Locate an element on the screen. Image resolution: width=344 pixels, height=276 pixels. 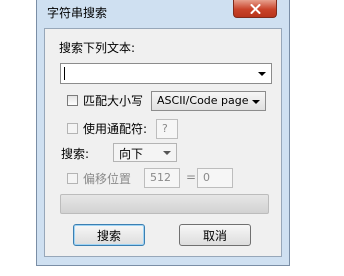
direction-select-value: 向下 is located at coordinates (131, 154).